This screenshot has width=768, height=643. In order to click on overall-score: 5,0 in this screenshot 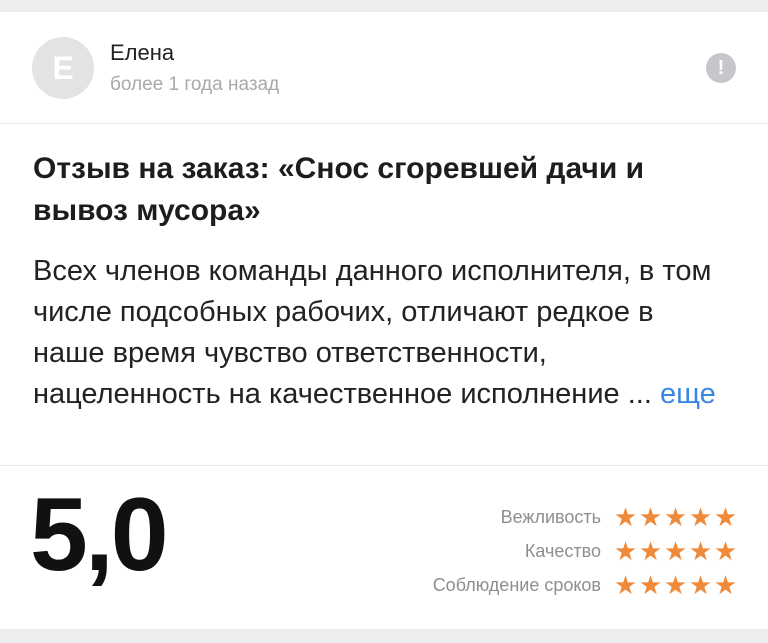, I will do `click(99, 535)`.